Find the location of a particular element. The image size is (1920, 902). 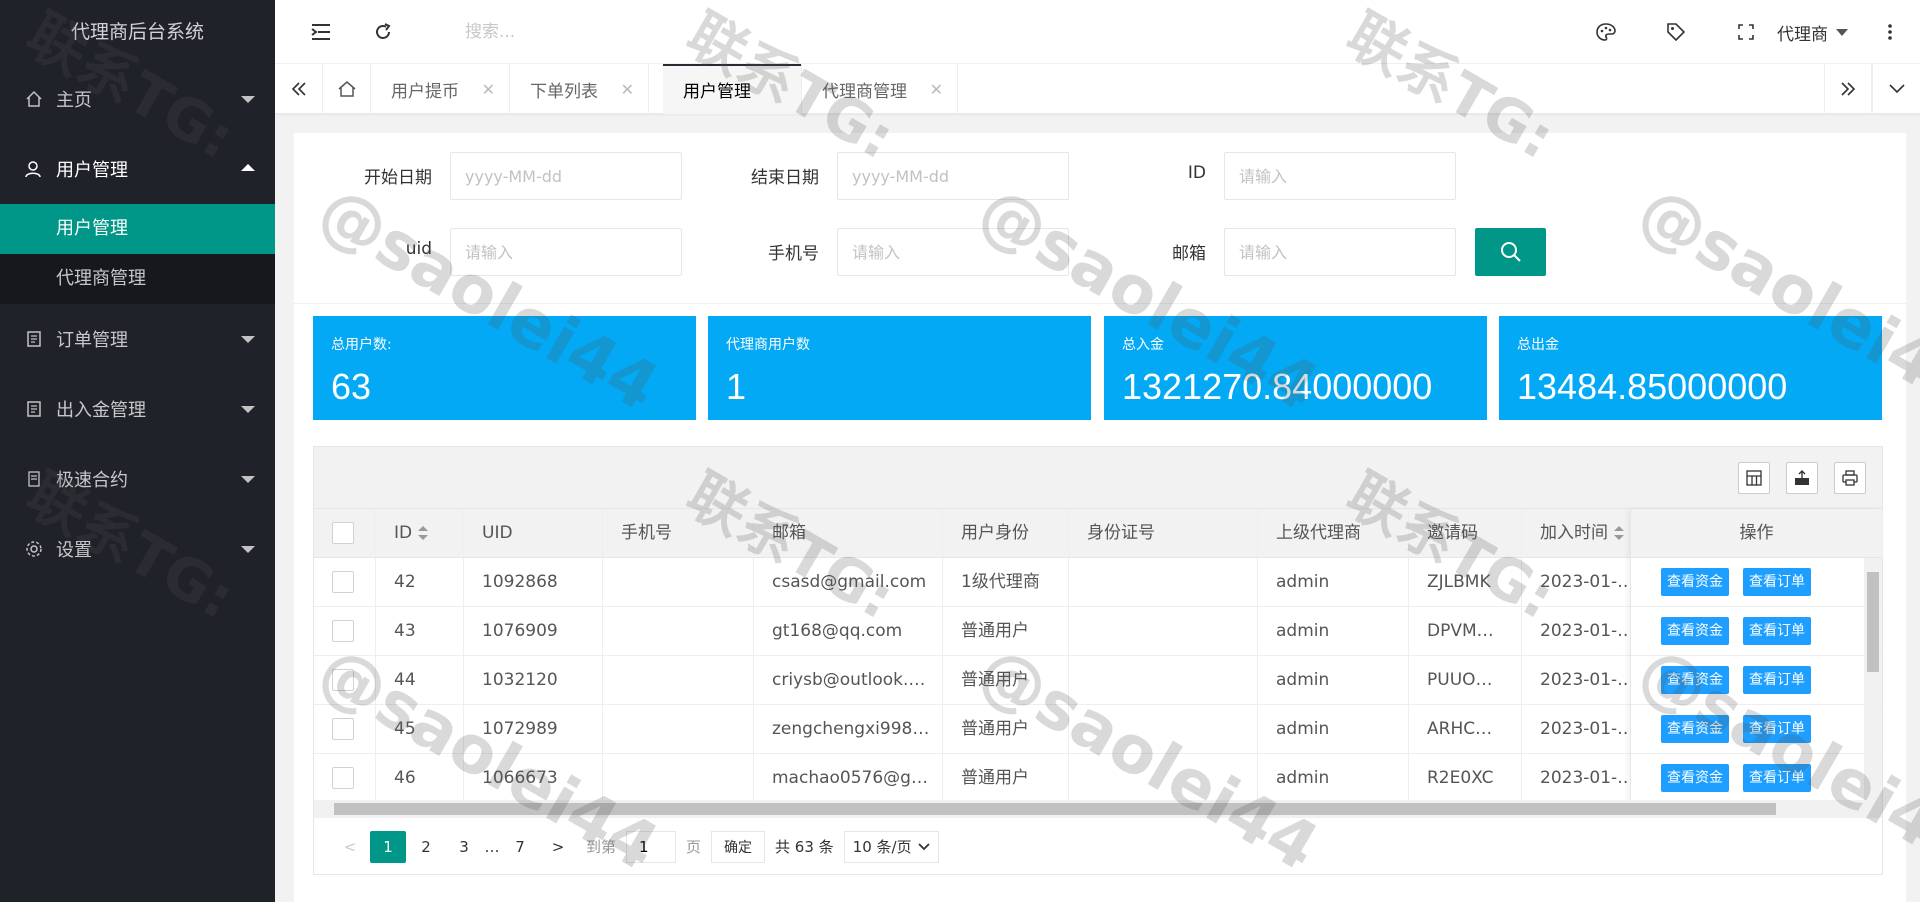

sidebar-item-fast-contract: 极速合约 is located at coordinates (137, 479).